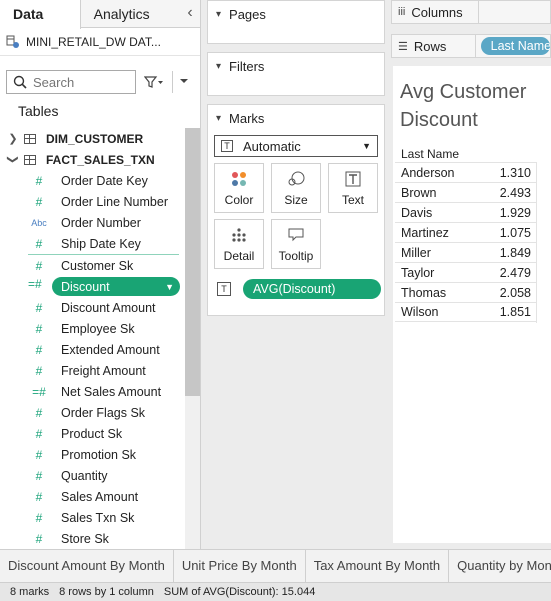  Describe the element at coordinates (92, 138) in the screenshot. I see `table-dim-customer: ❯ DIM_CUSTOMER` at that location.